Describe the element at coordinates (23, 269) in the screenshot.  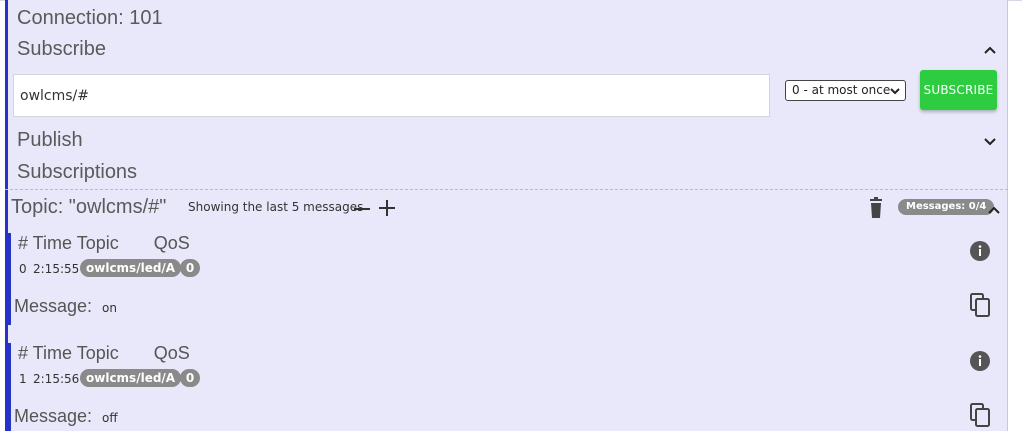
I see `message-index: 0` at that location.